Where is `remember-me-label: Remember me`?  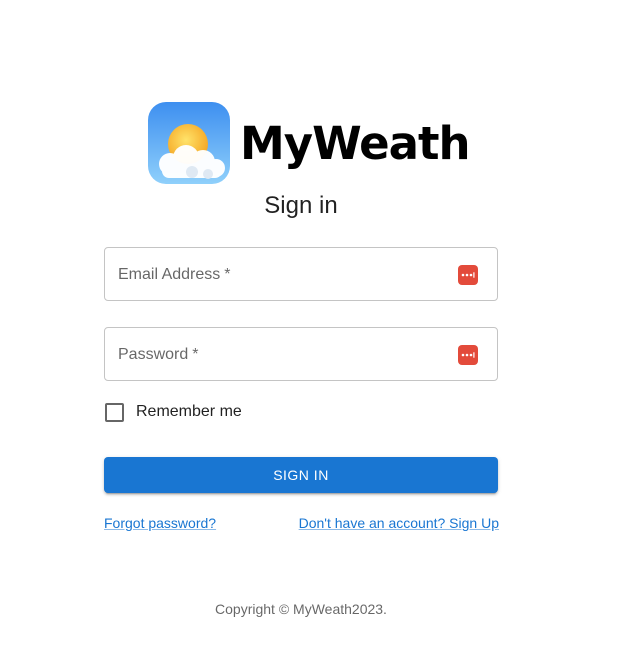 remember-me-label: Remember me is located at coordinates (189, 412).